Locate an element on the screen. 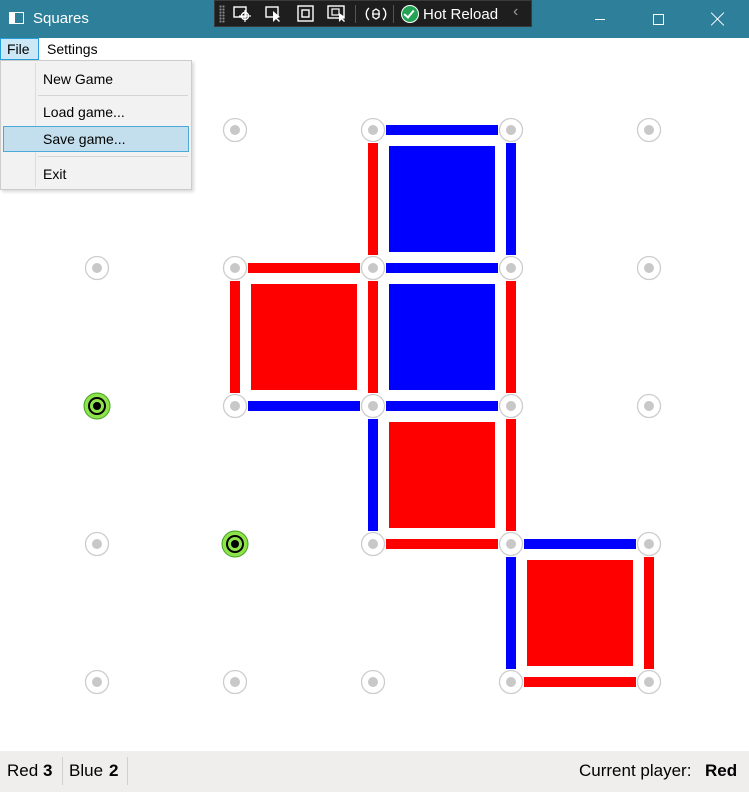 The width and height of the screenshot is (749, 792). layout-adorner-button is located at coordinates (306, 14).